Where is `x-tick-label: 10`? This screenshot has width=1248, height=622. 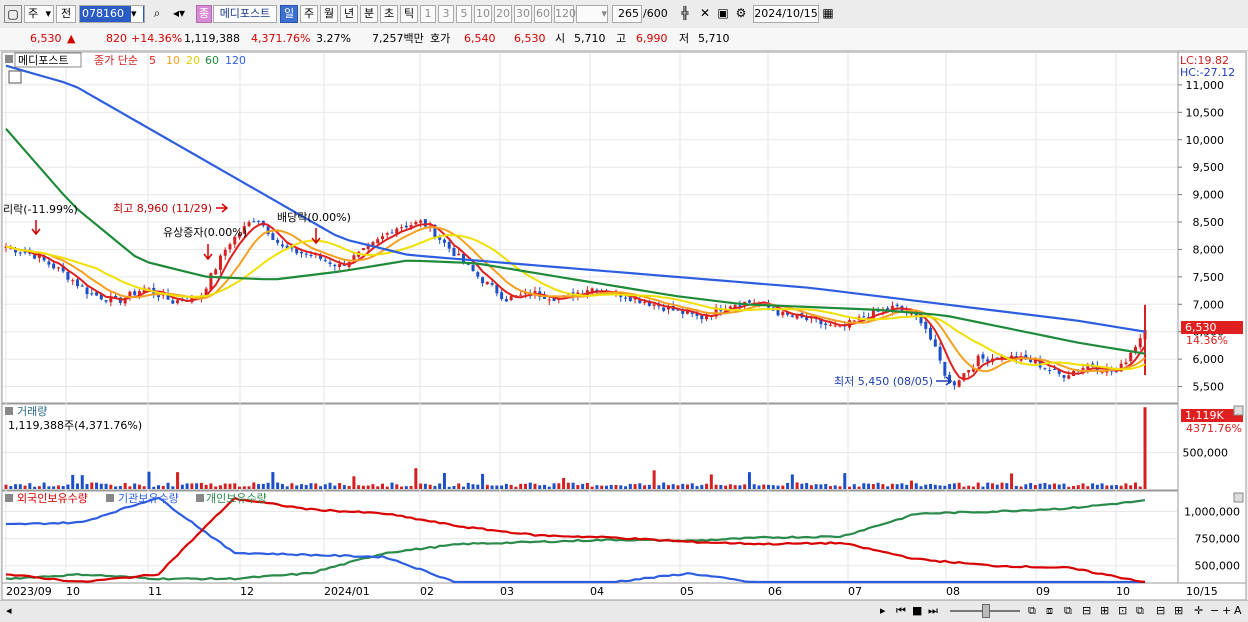
x-tick-label: 10 is located at coordinates (73, 591).